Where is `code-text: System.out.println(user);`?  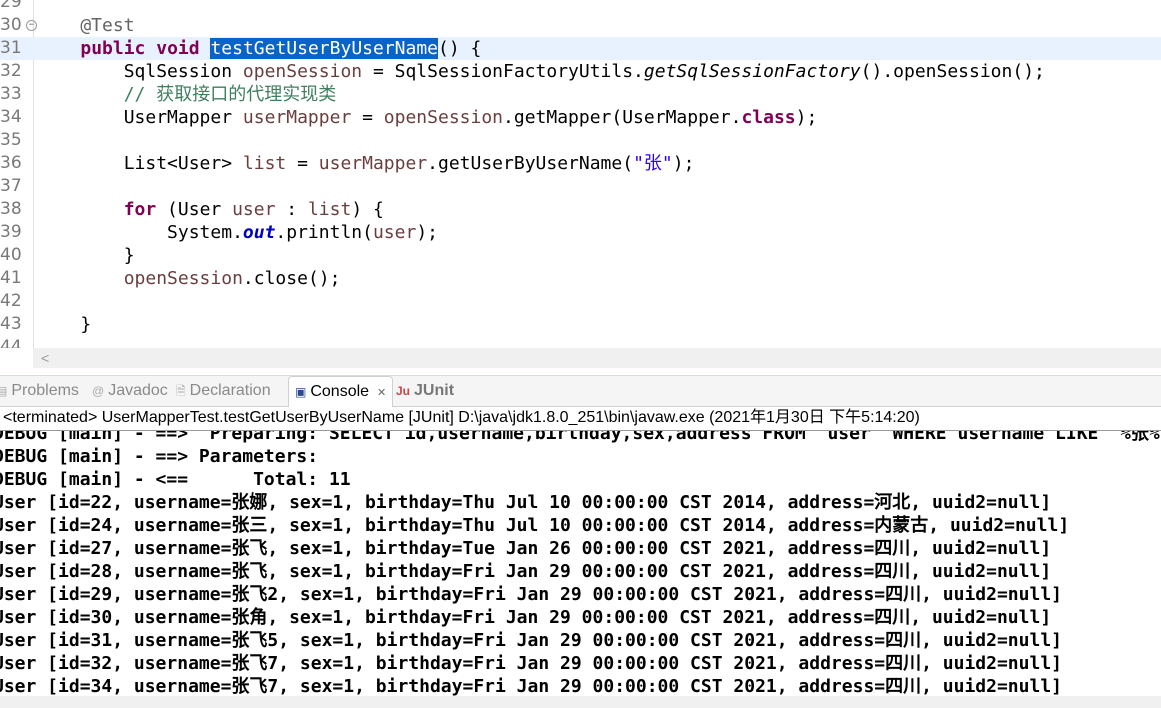
code-text: System.out.println(user); is located at coordinates (237, 232).